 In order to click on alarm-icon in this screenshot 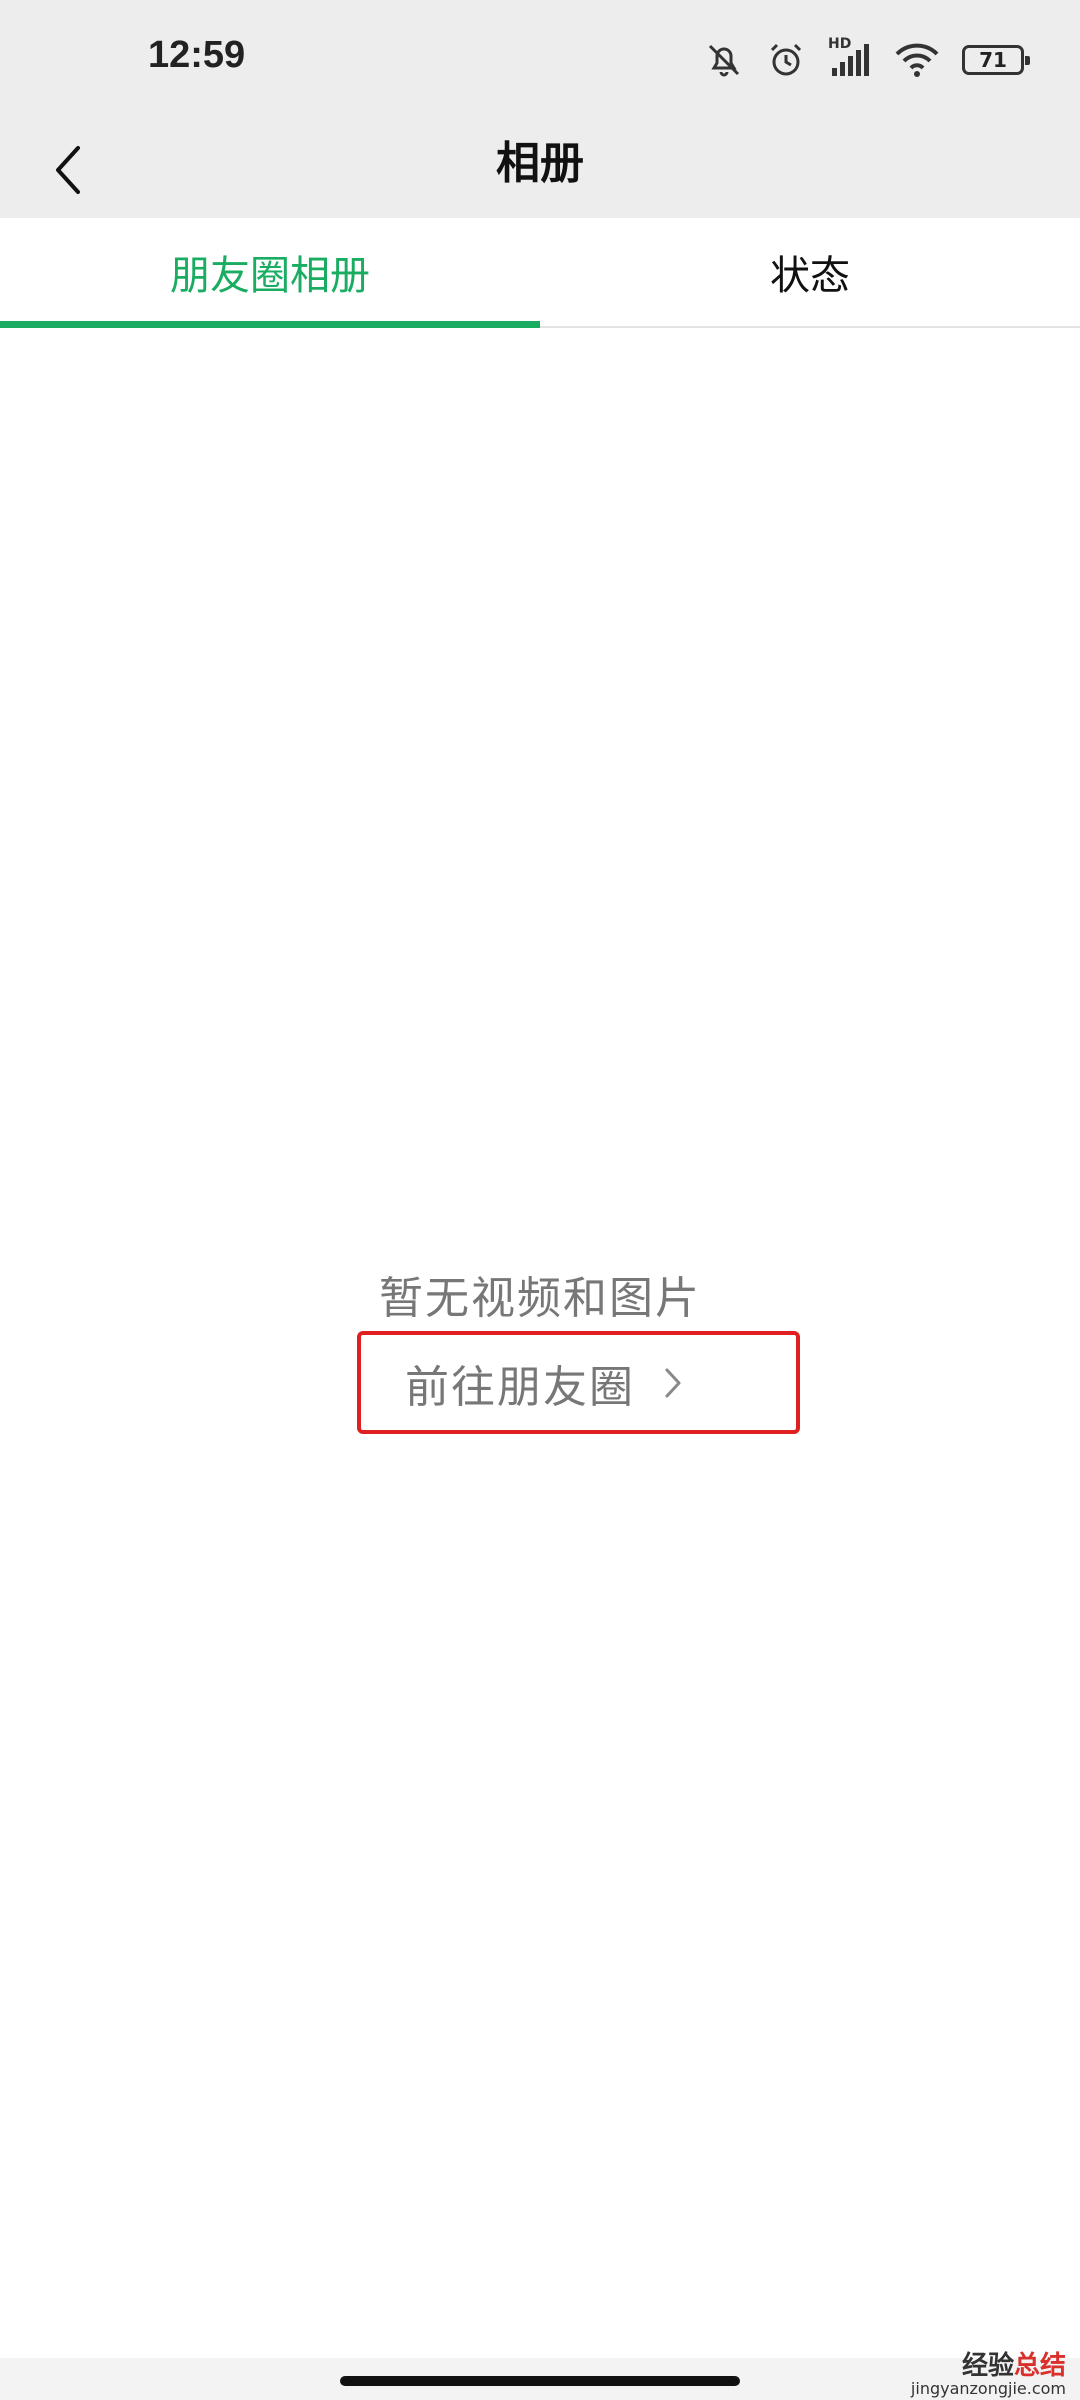, I will do `click(786, 60)`.